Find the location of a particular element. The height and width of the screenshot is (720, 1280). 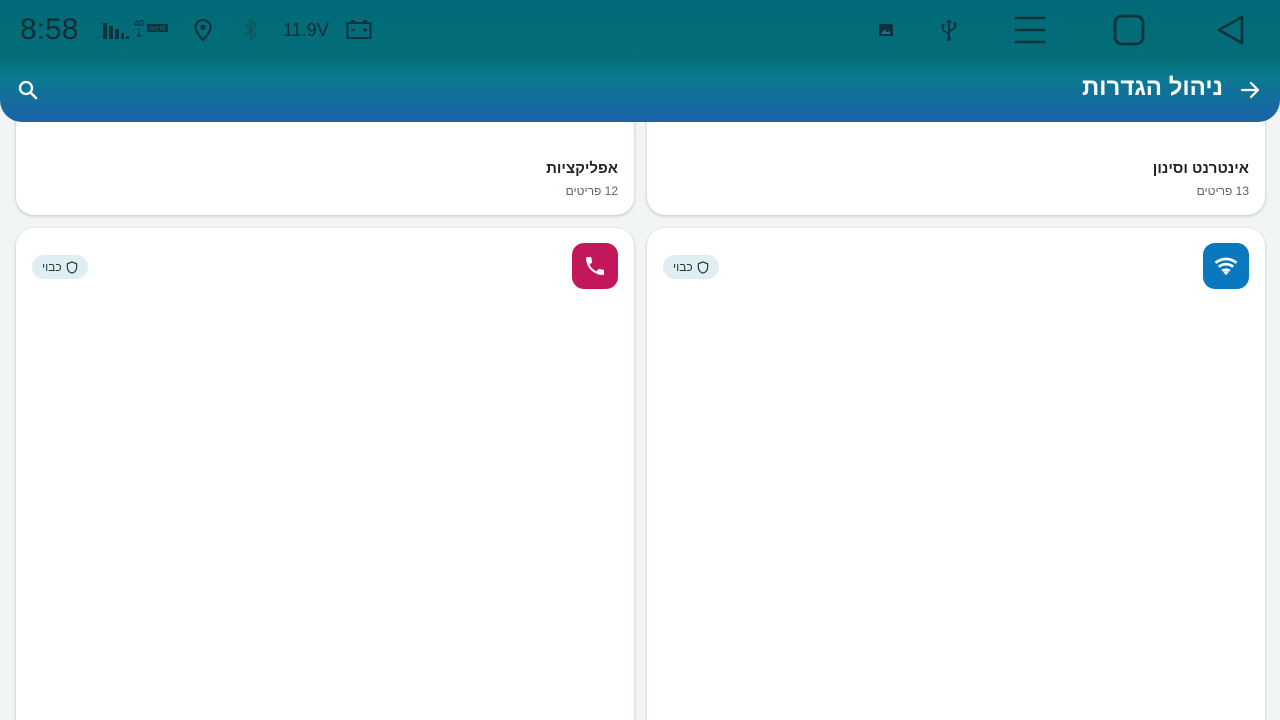

category-count: 13 פריטים is located at coordinates (1222, 191).